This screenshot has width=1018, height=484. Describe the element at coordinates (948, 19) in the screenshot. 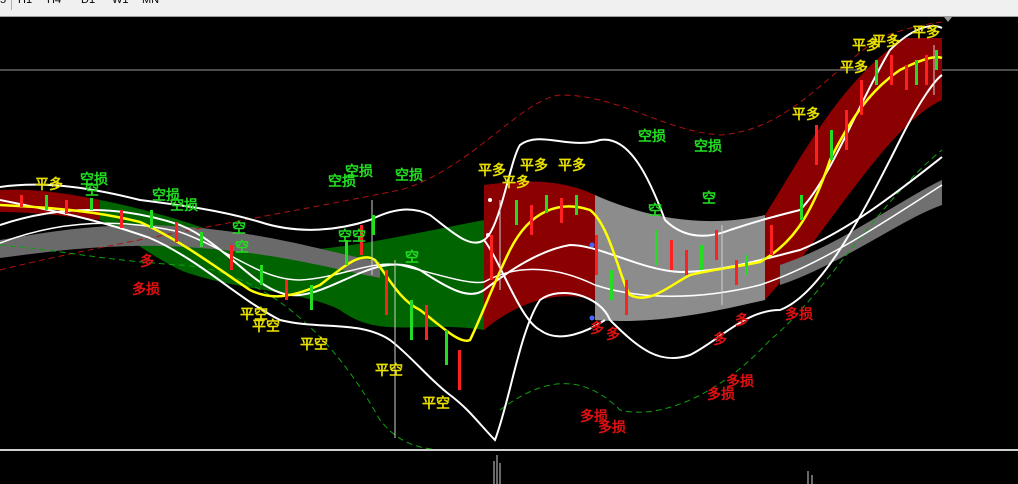

I see `chart-shift-marker-icon` at that location.